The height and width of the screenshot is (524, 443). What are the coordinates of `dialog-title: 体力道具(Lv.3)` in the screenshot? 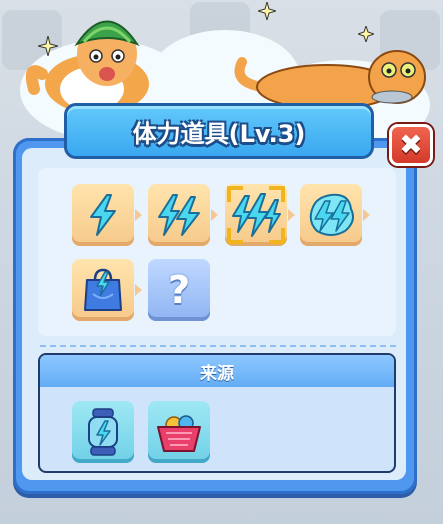 It's located at (219, 133).